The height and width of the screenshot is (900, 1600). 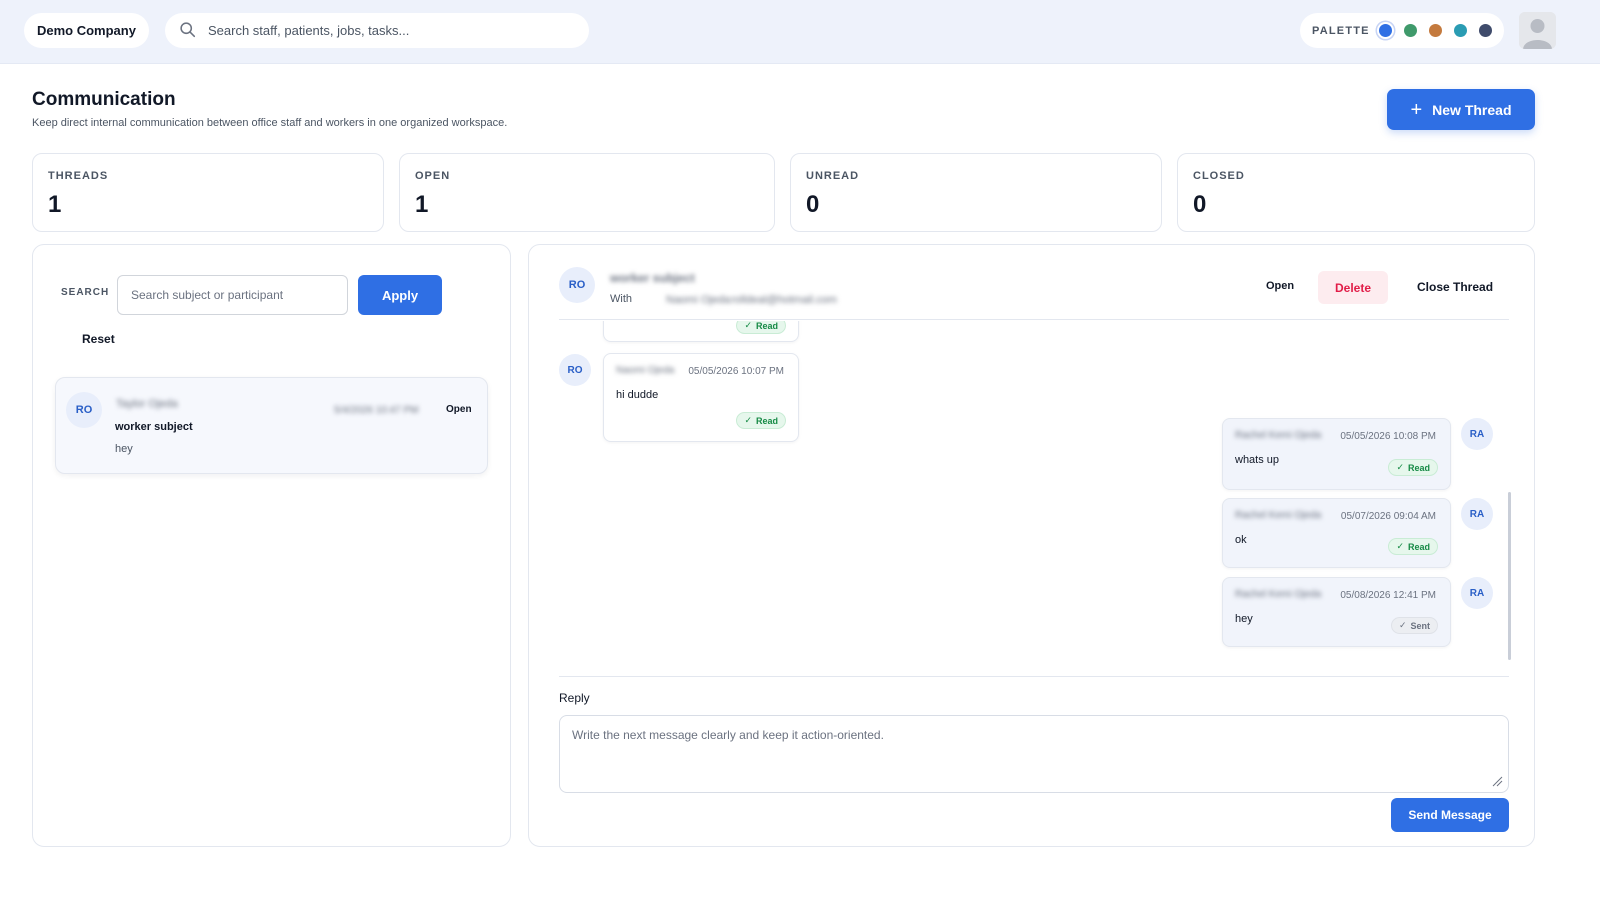 What do you see at coordinates (1388, 516) in the screenshot?
I see `message-time: 05/07/2026 09:04 AM` at bounding box center [1388, 516].